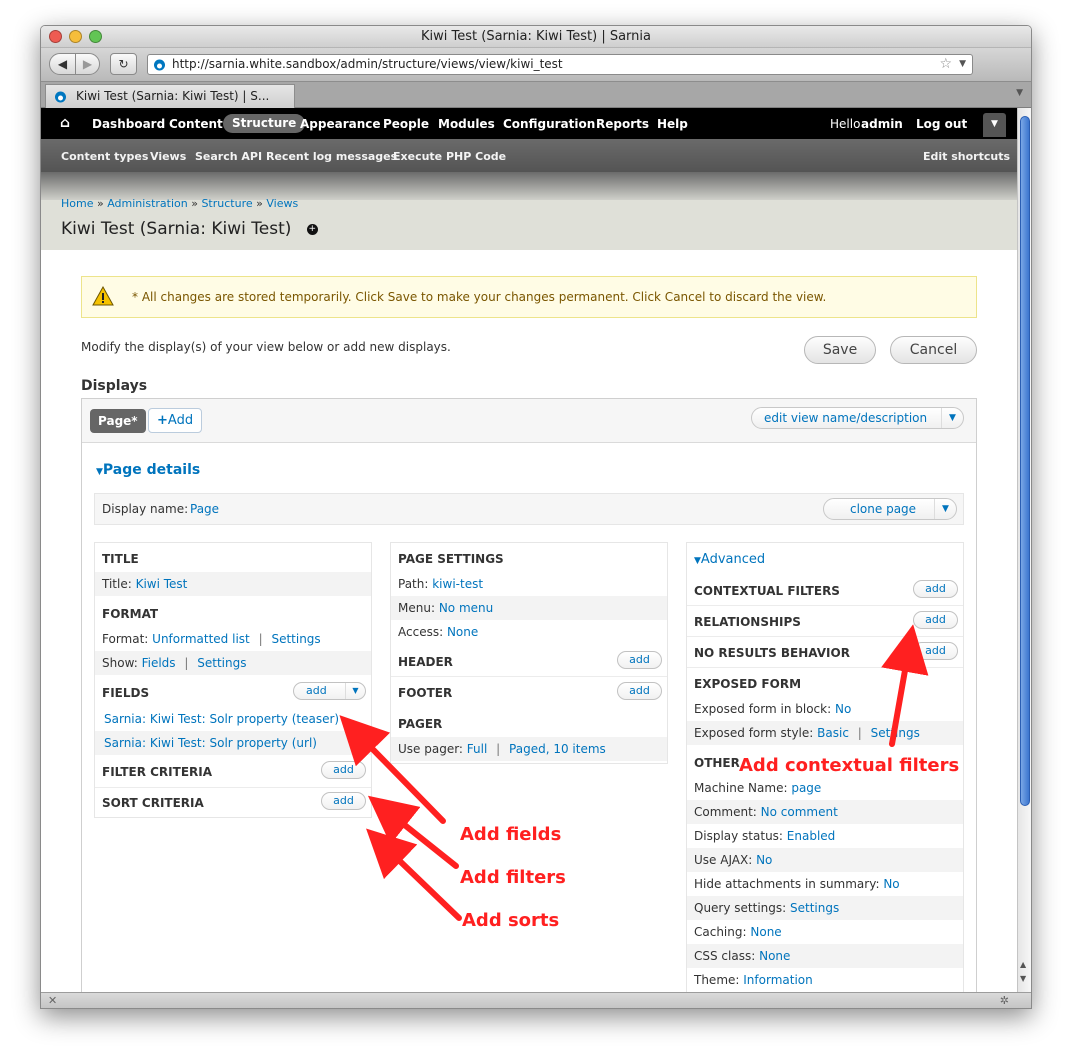  I want to click on reload-icon: ↻, so click(123, 64).